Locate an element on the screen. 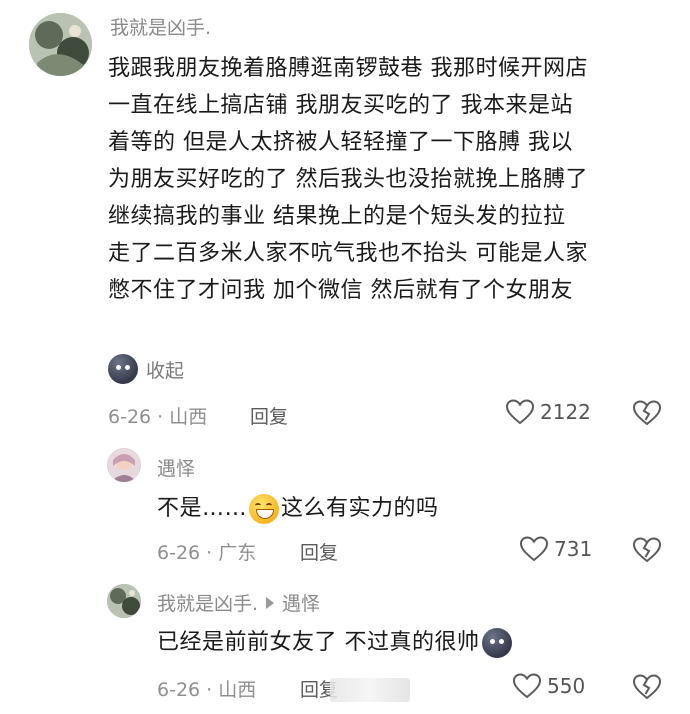 The width and height of the screenshot is (690, 714). like-button: 550 is located at coordinates (549, 686).